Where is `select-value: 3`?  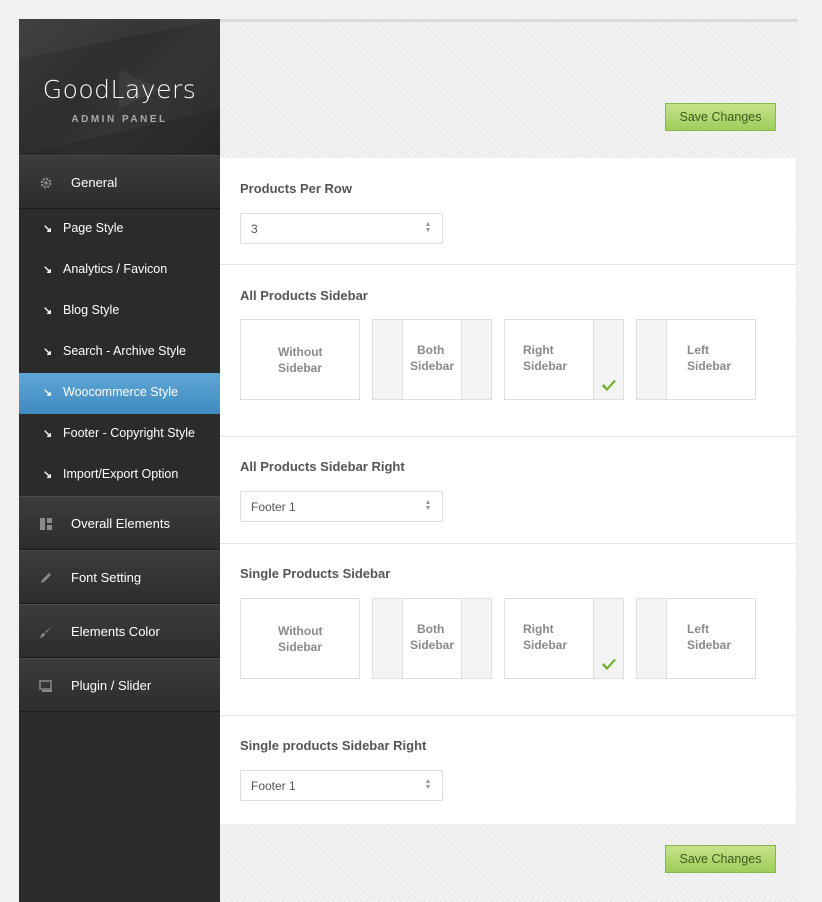 select-value: 3 is located at coordinates (254, 229).